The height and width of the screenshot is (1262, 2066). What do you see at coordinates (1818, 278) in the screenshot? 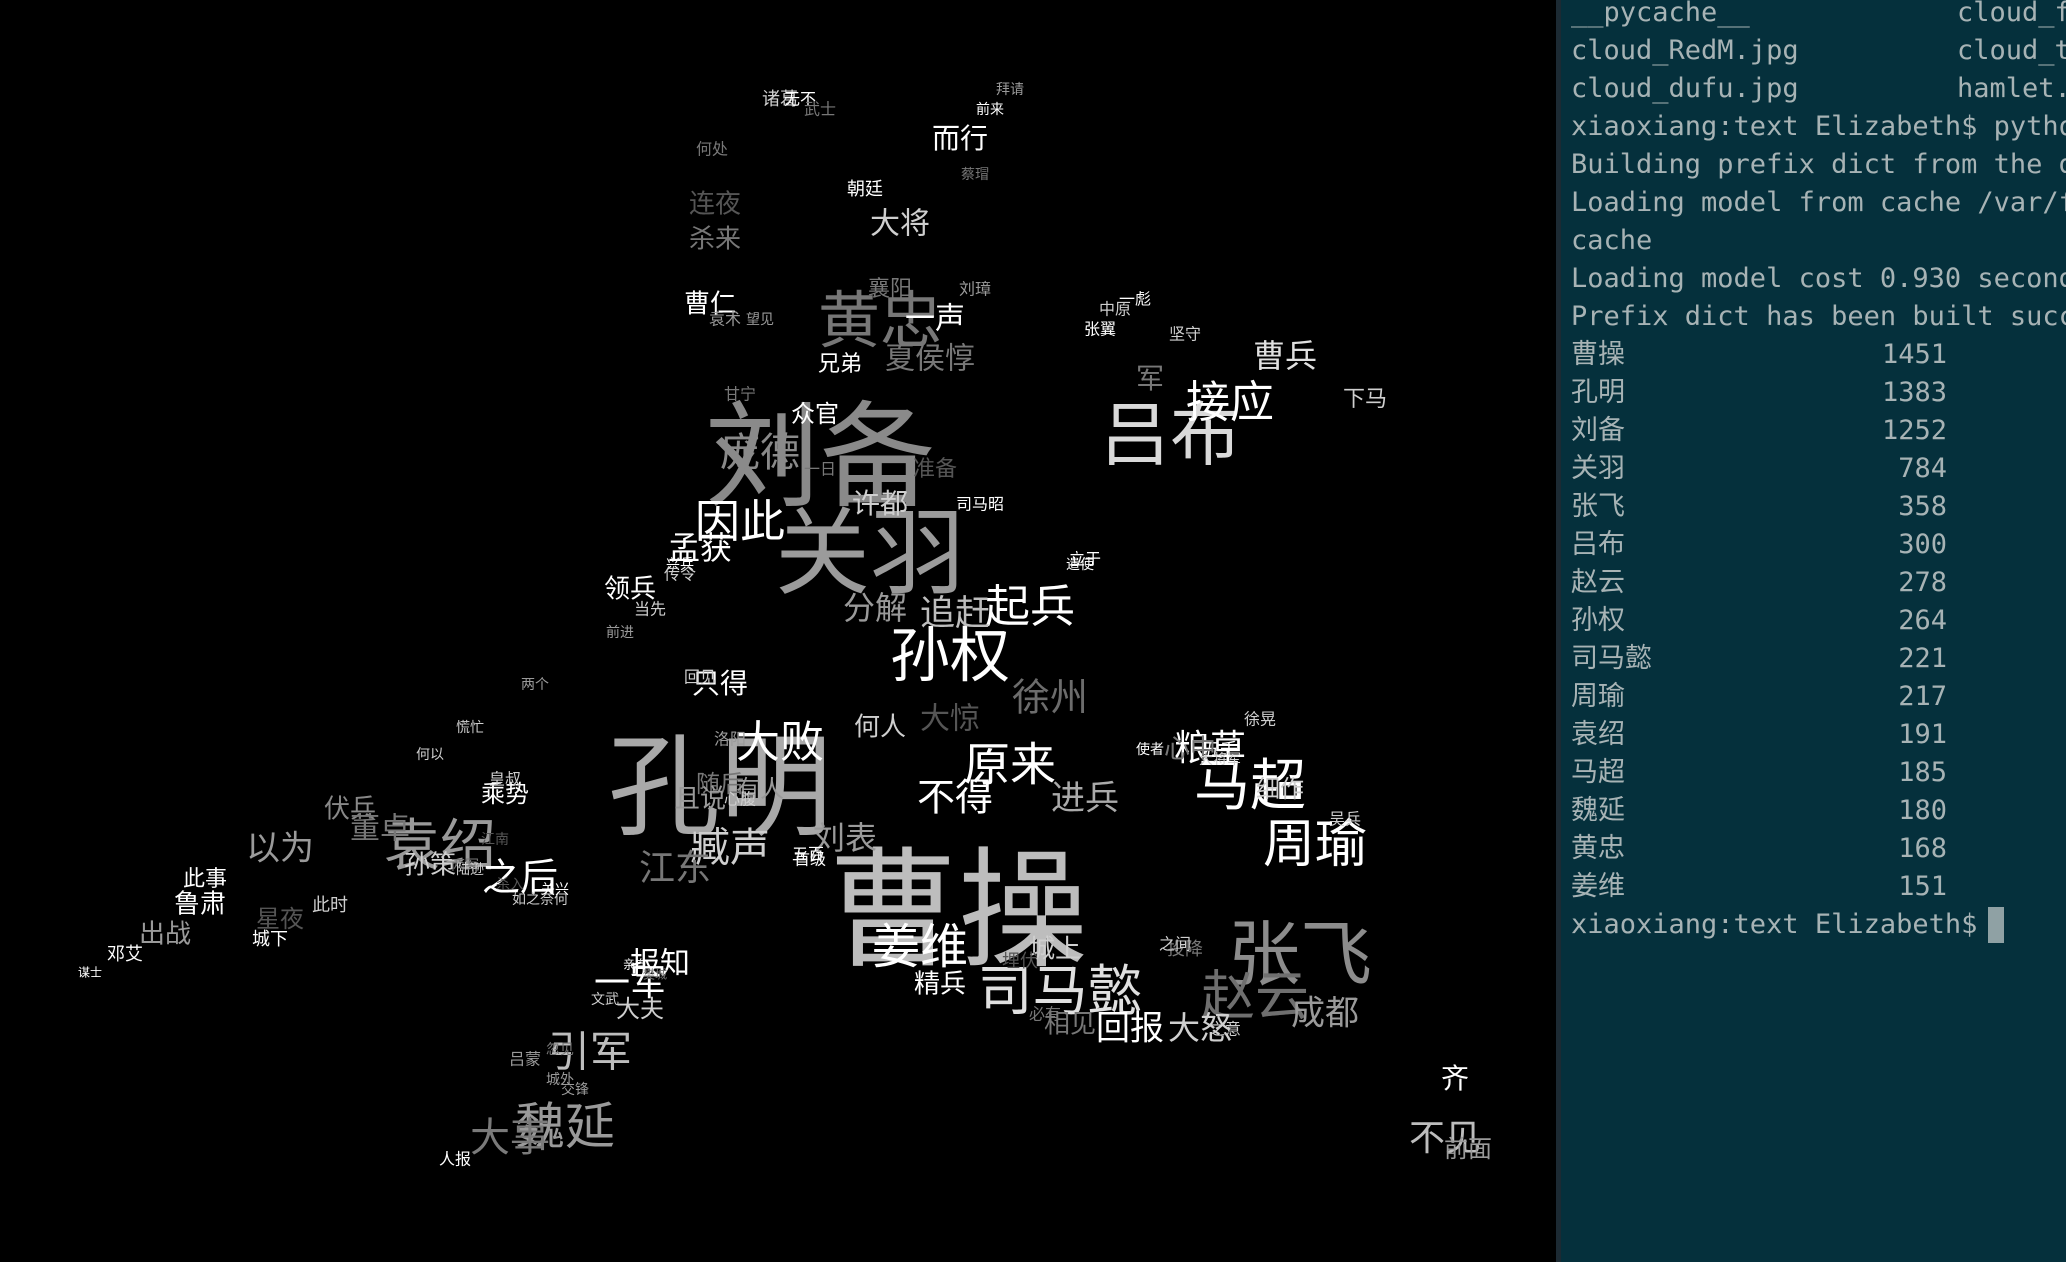
I see `log-line: Loading model cost 0.930 second` at bounding box center [1818, 278].